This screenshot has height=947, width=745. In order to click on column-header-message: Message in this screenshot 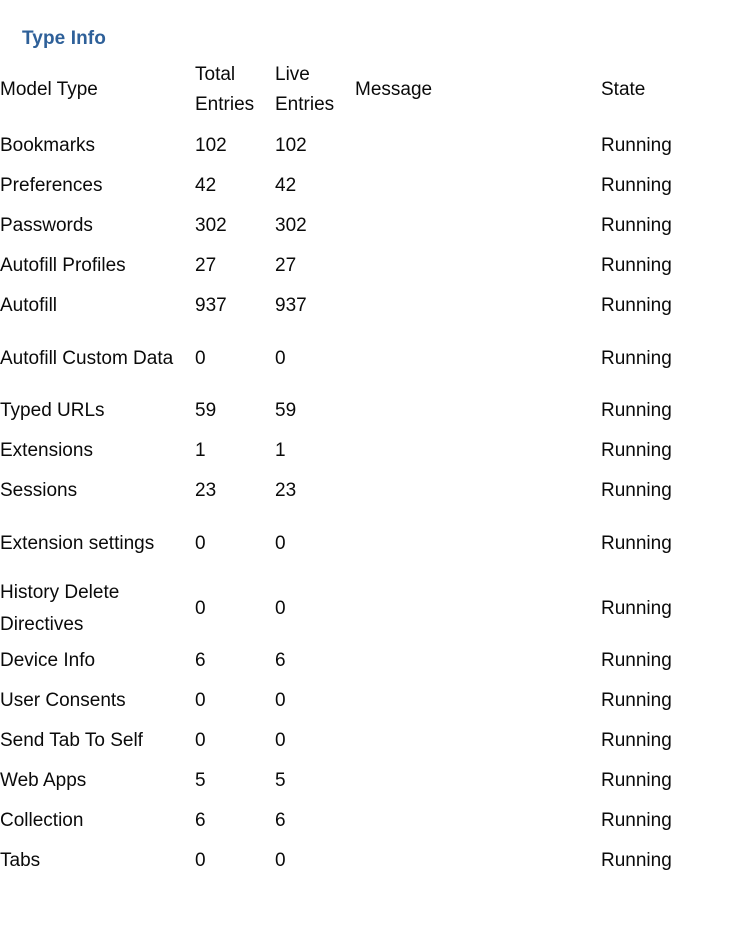, I will do `click(394, 89)`.